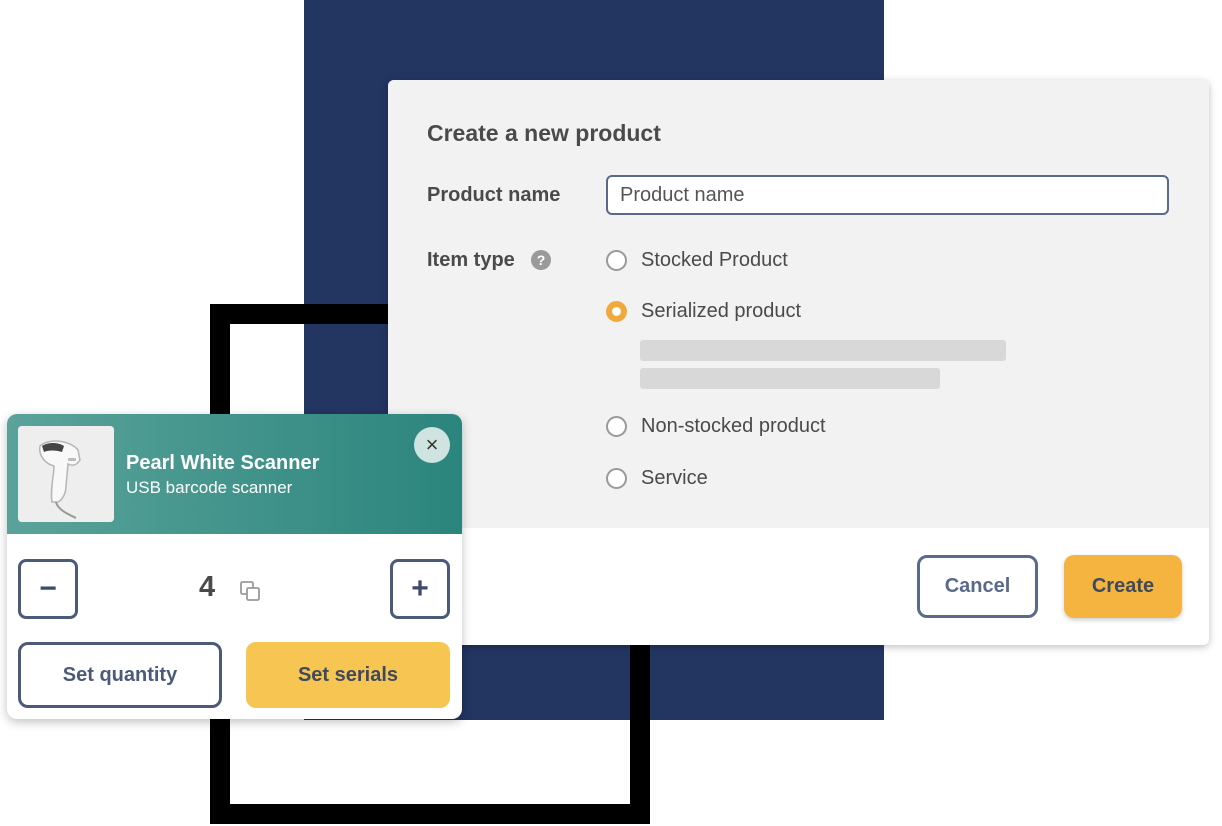 The width and height of the screenshot is (1222, 826). What do you see at coordinates (544, 133) in the screenshot?
I see `dialog-title: Create a new product` at bounding box center [544, 133].